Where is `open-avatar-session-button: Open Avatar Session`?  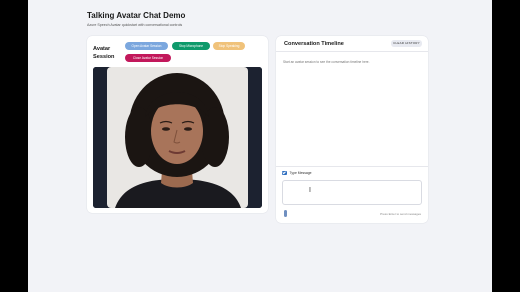 open-avatar-session-button: Open Avatar Session is located at coordinates (146, 46).